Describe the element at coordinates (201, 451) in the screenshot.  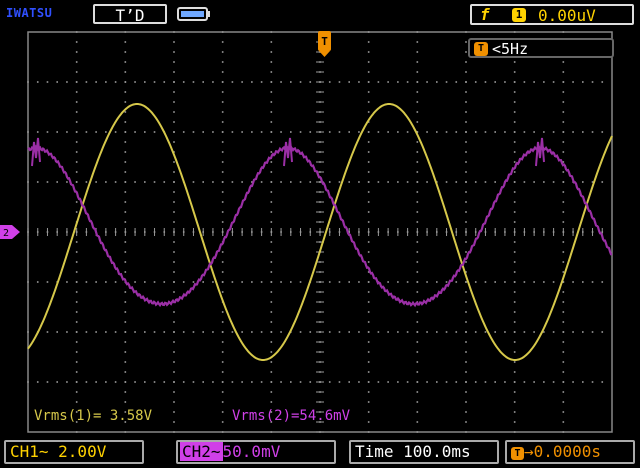
I see `ch2-label: CH2∼` at that location.